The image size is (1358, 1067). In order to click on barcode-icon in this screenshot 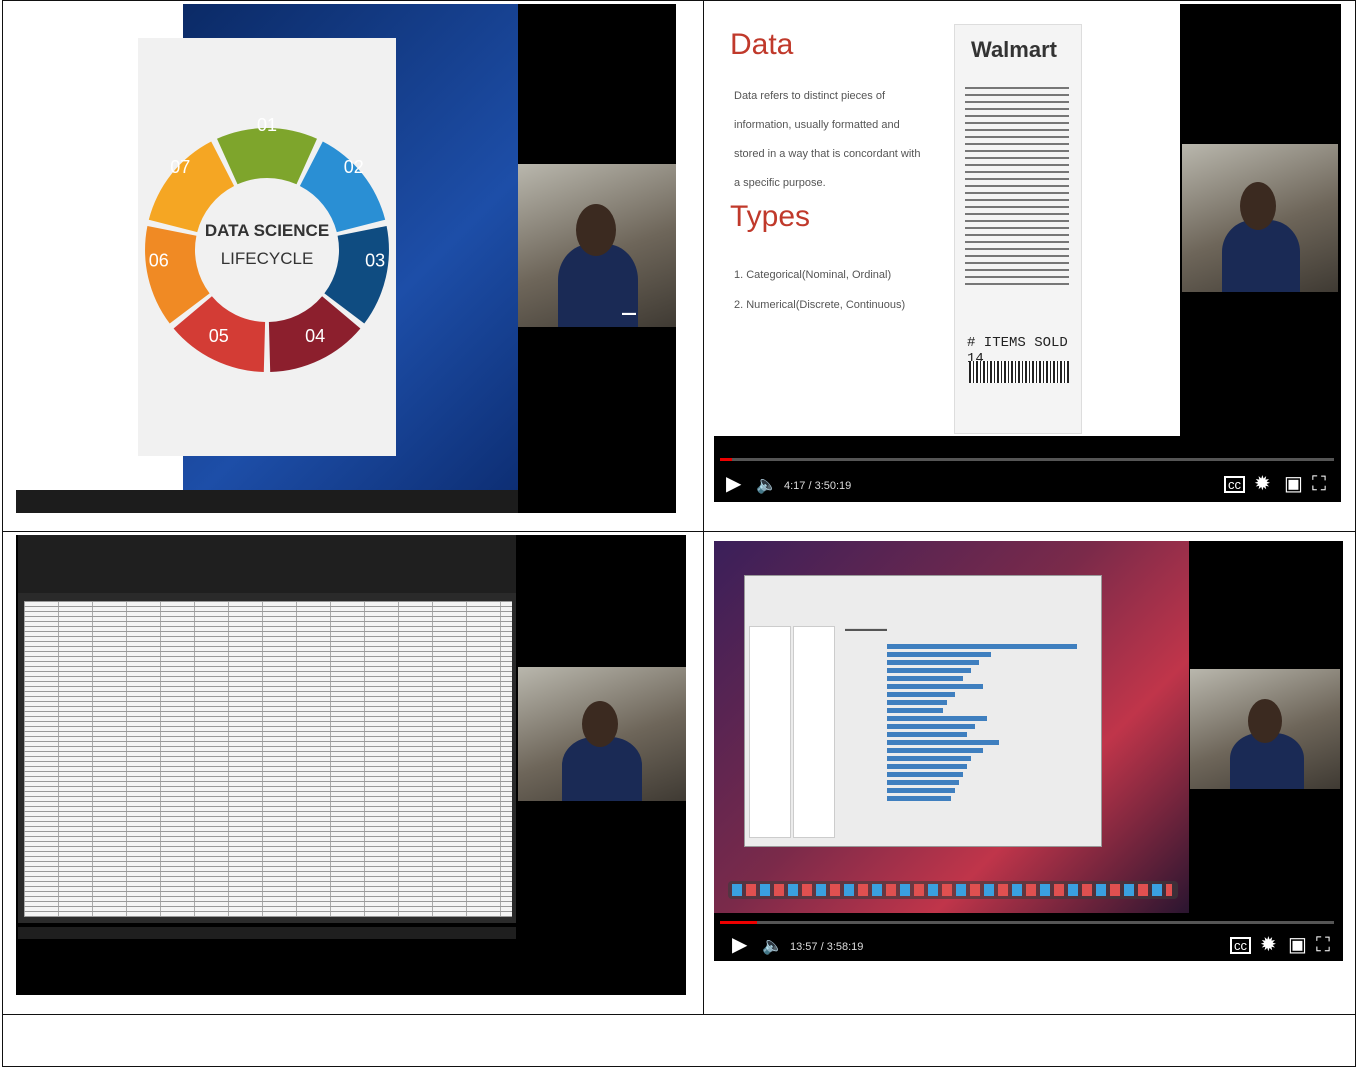, I will do `click(1019, 372)`.